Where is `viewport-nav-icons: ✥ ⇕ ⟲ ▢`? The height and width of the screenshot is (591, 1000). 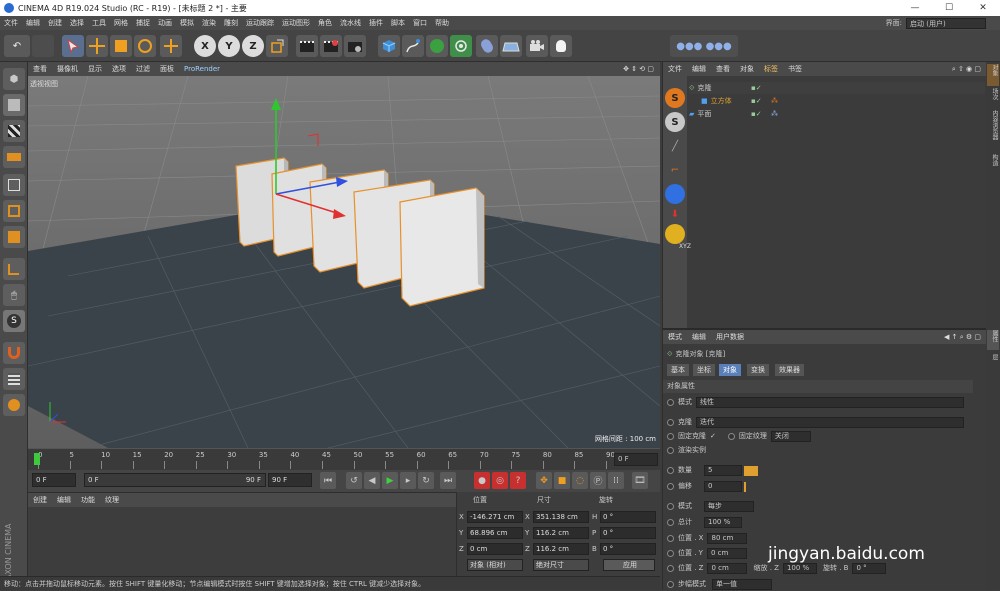 viewport-nav-icons: ✥ ⇕ ⟲ ▢ is located at coordinates (638, 69).